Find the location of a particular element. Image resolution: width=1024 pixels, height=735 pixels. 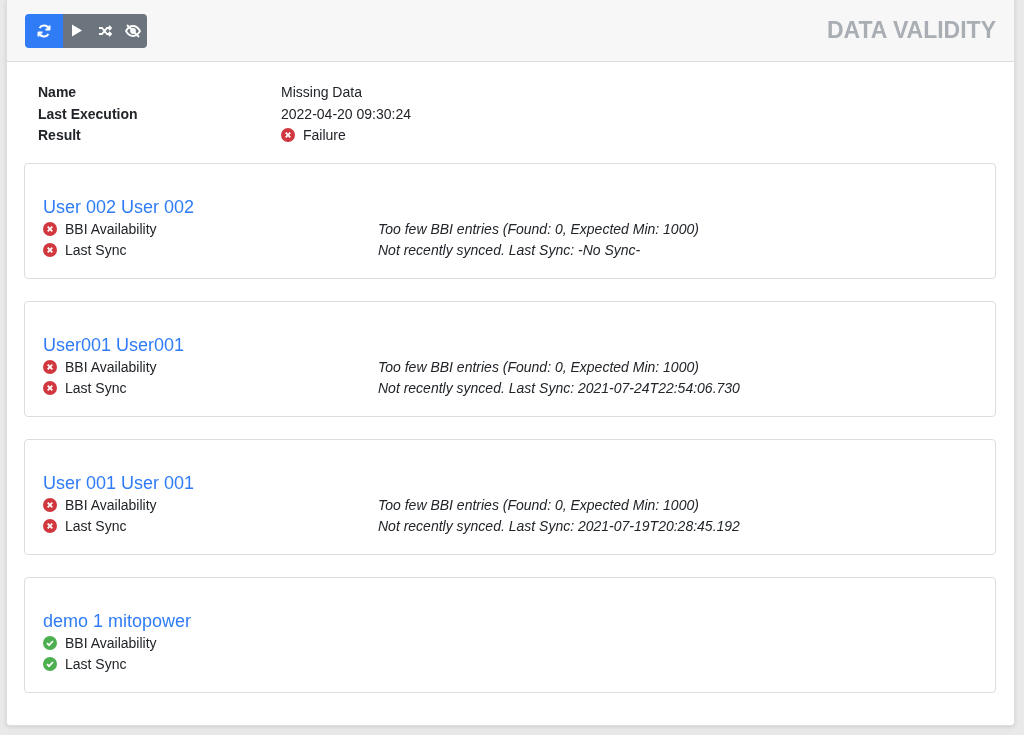

check-message: Not recently synced. Last Sync: 2021-07-19T20:28:45.192 is located at coordinates (559, 526).